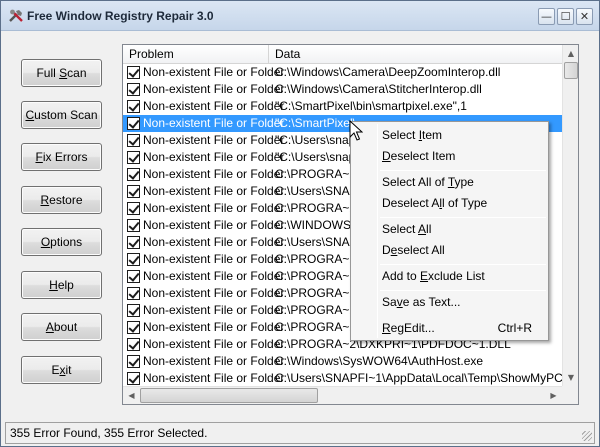  What do you see at coordinates (16, 15) in the screenshot?
I see `tools-app-icon` at bounding box center [16, 15].